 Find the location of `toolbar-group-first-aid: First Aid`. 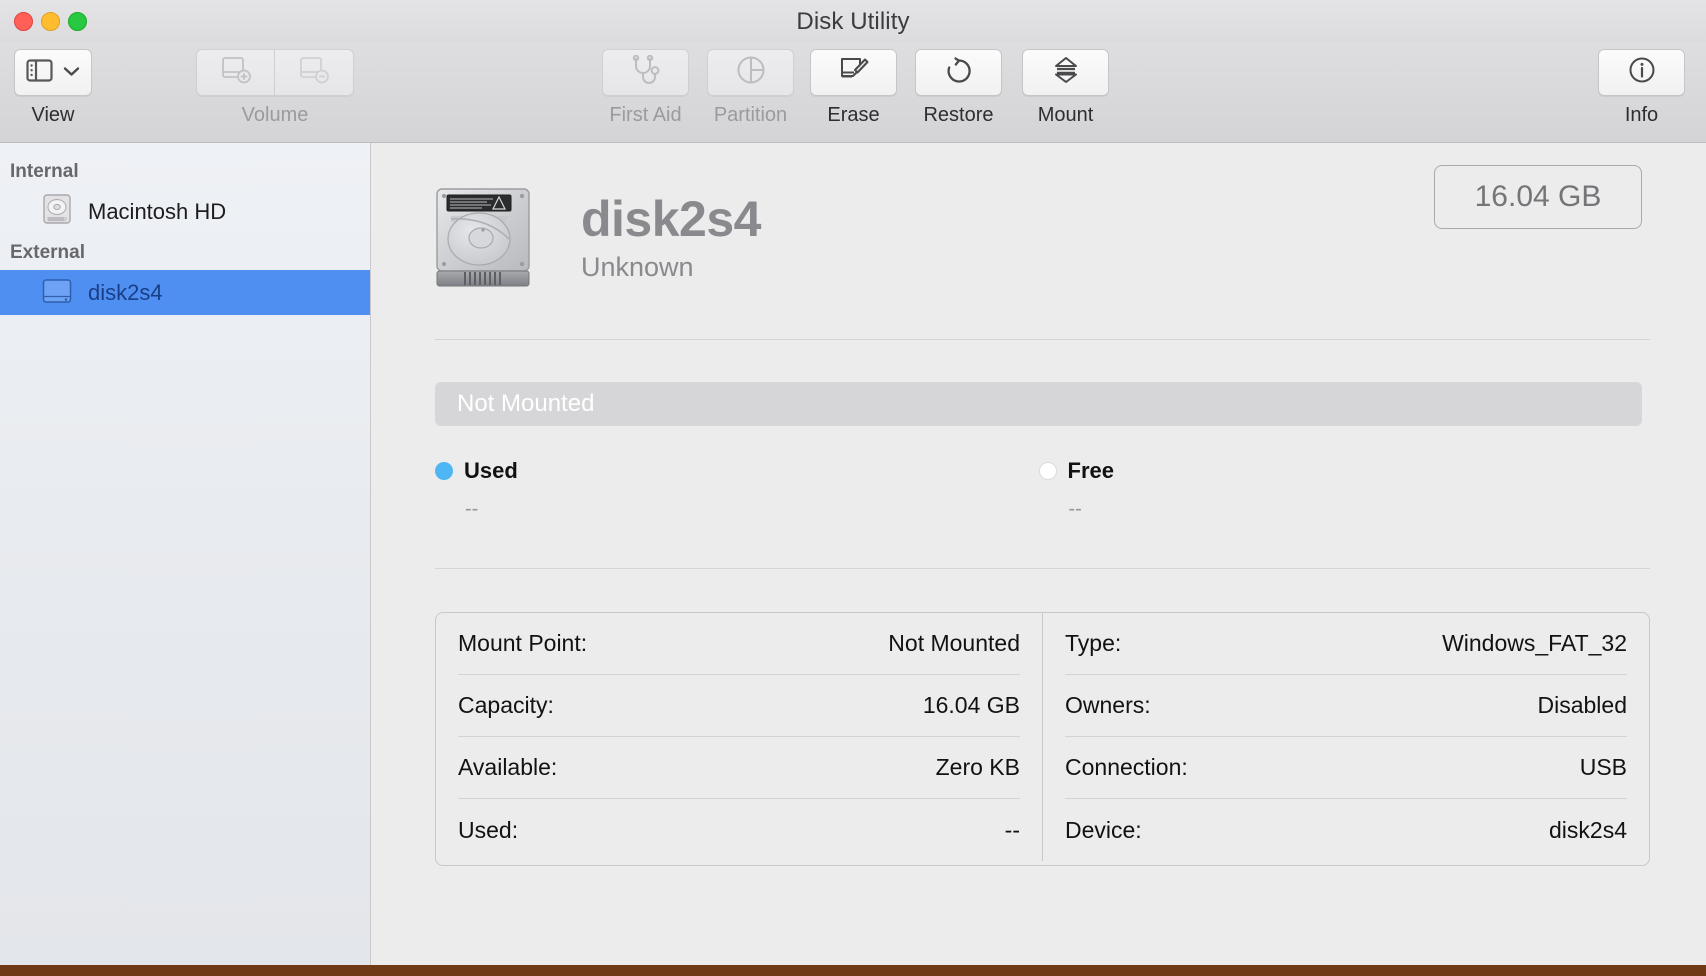

toolbar-group-first-aid: First Aid is located at coordinates (645, 88).